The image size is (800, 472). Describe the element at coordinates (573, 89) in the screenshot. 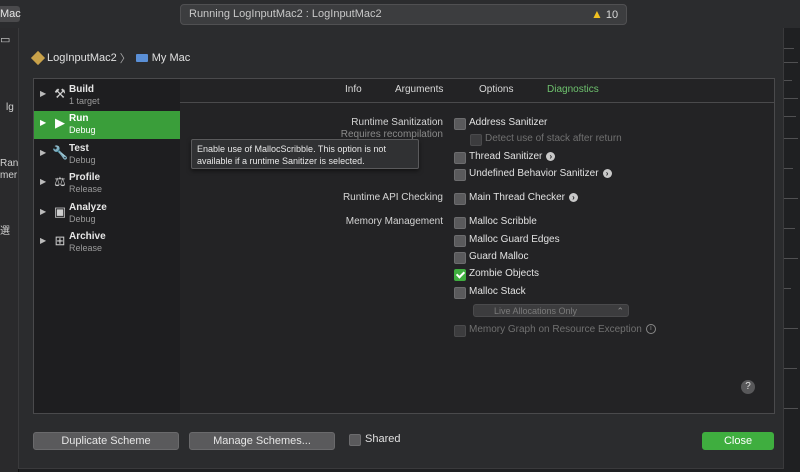

I see `tab-diagnostics: Diagnostics` at that location.